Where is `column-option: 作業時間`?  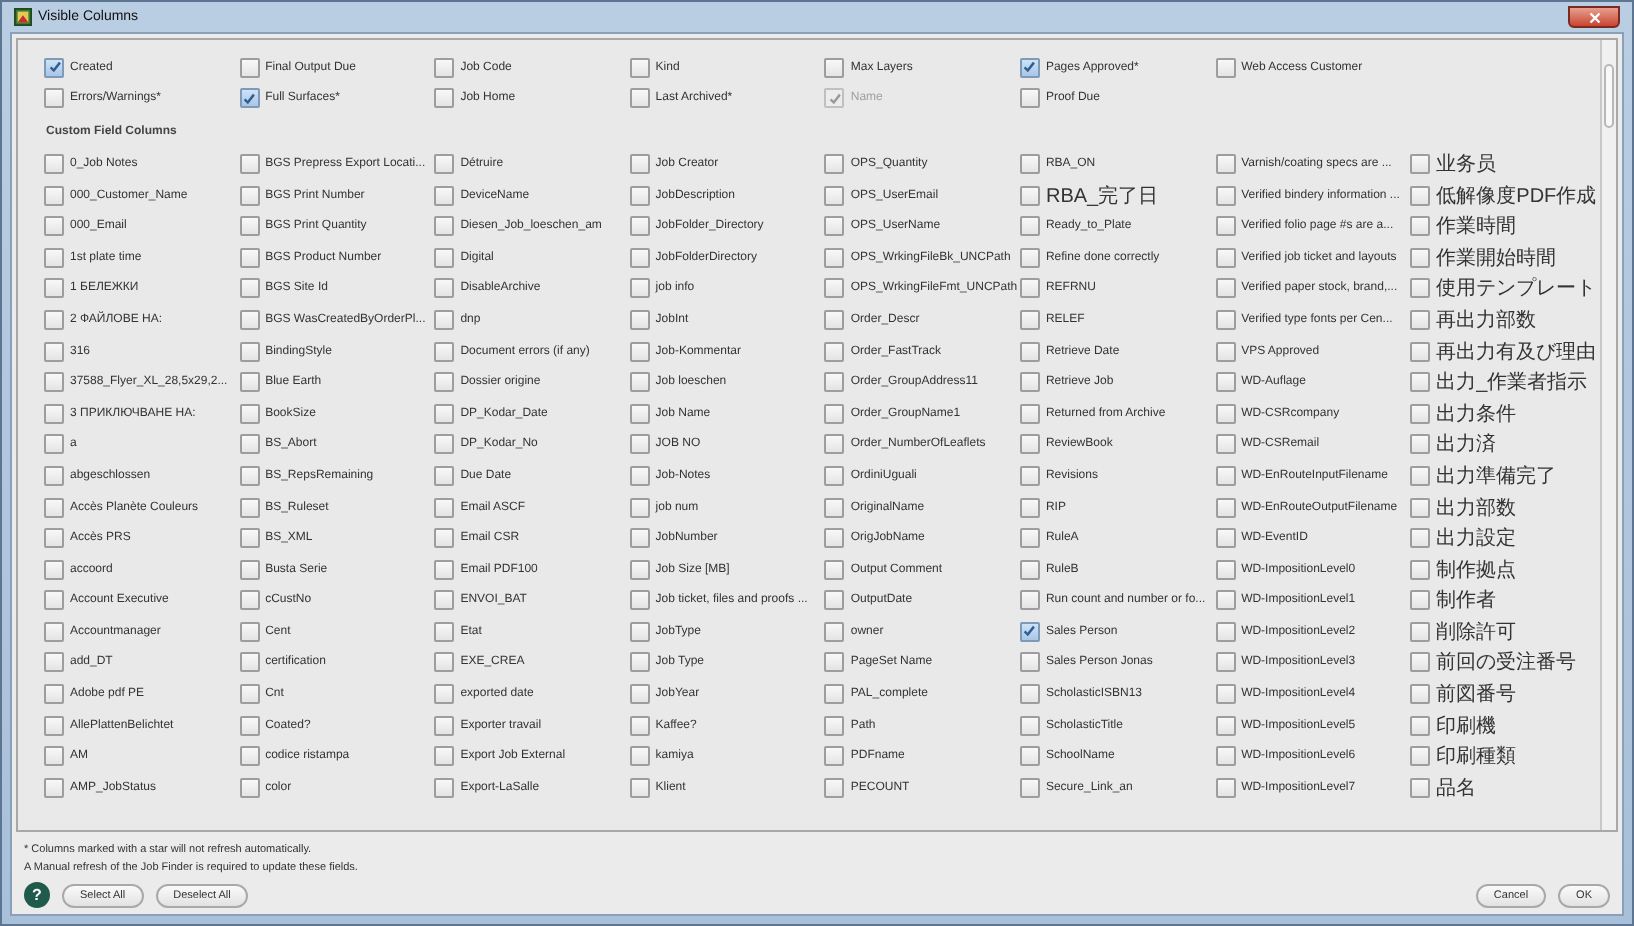 column-option: 作業時間 is located at coordinates (1505, 226).